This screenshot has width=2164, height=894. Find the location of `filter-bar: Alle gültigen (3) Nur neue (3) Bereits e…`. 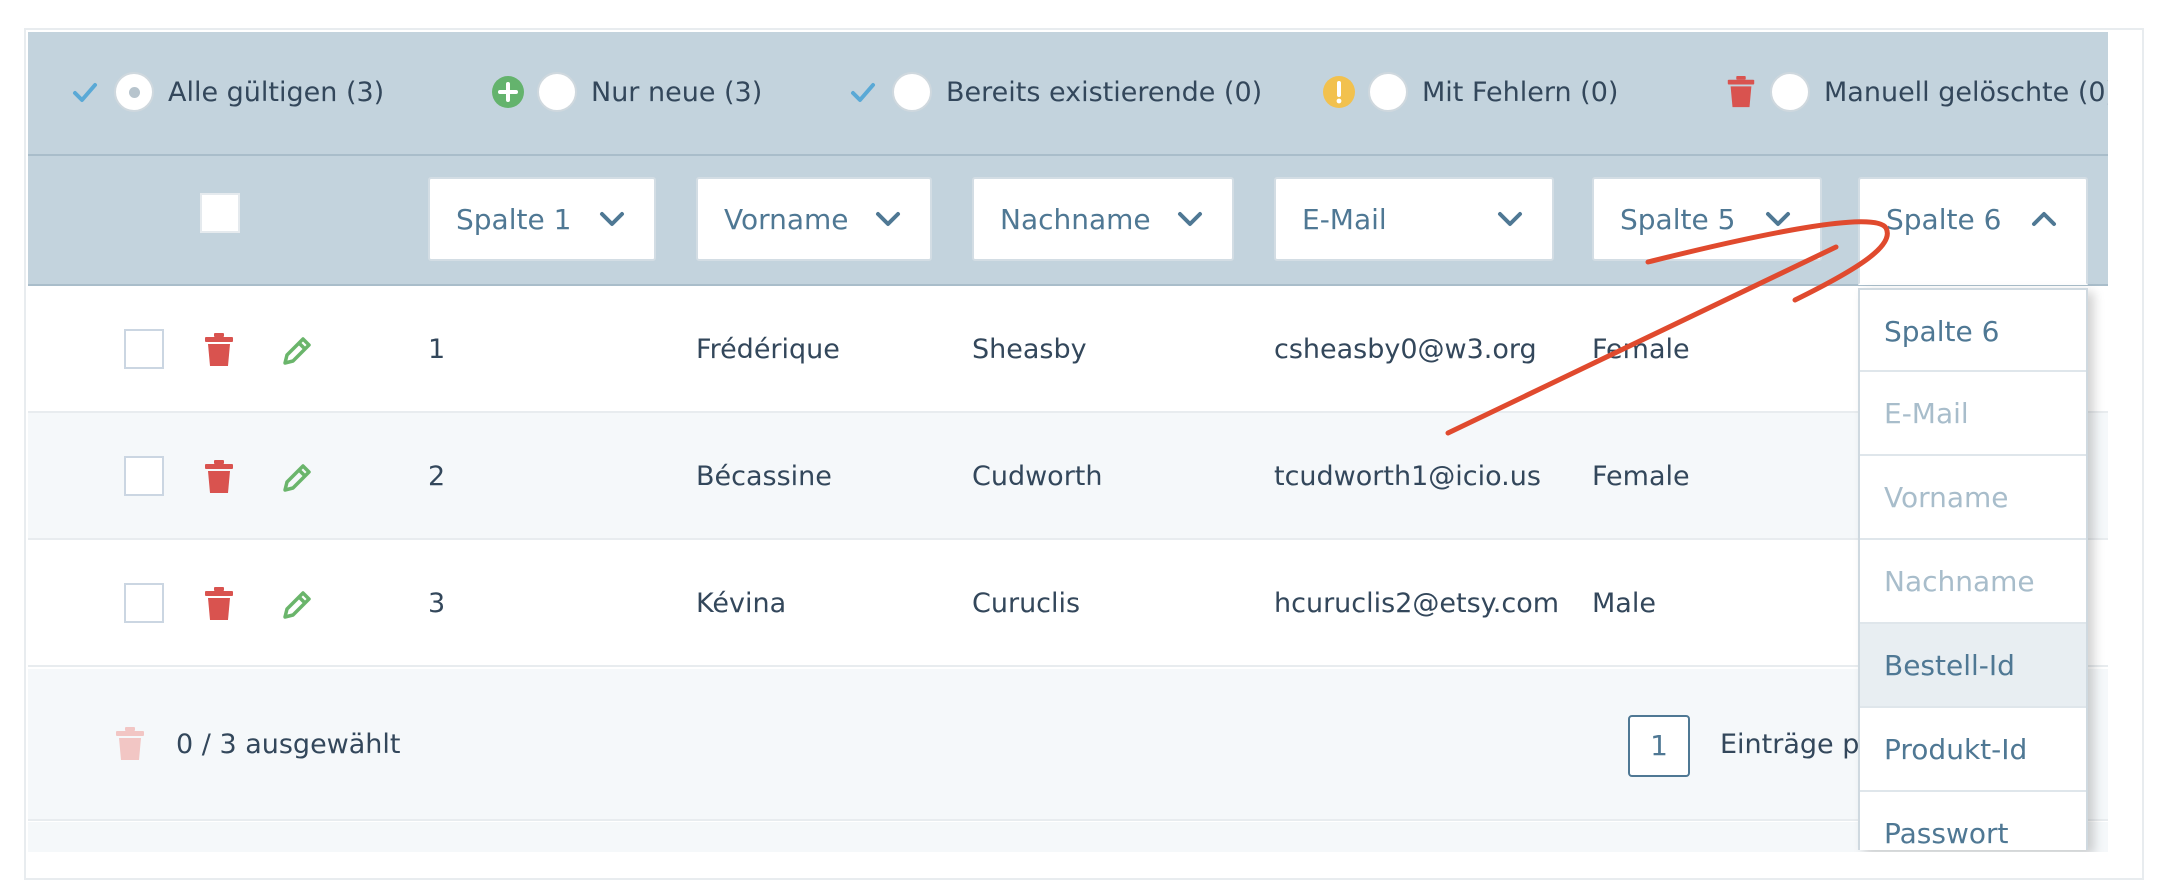

filter-bar: Alle gültigen (3) Nur neue (3) Bereits e… is located at coordinates (1068, 94).